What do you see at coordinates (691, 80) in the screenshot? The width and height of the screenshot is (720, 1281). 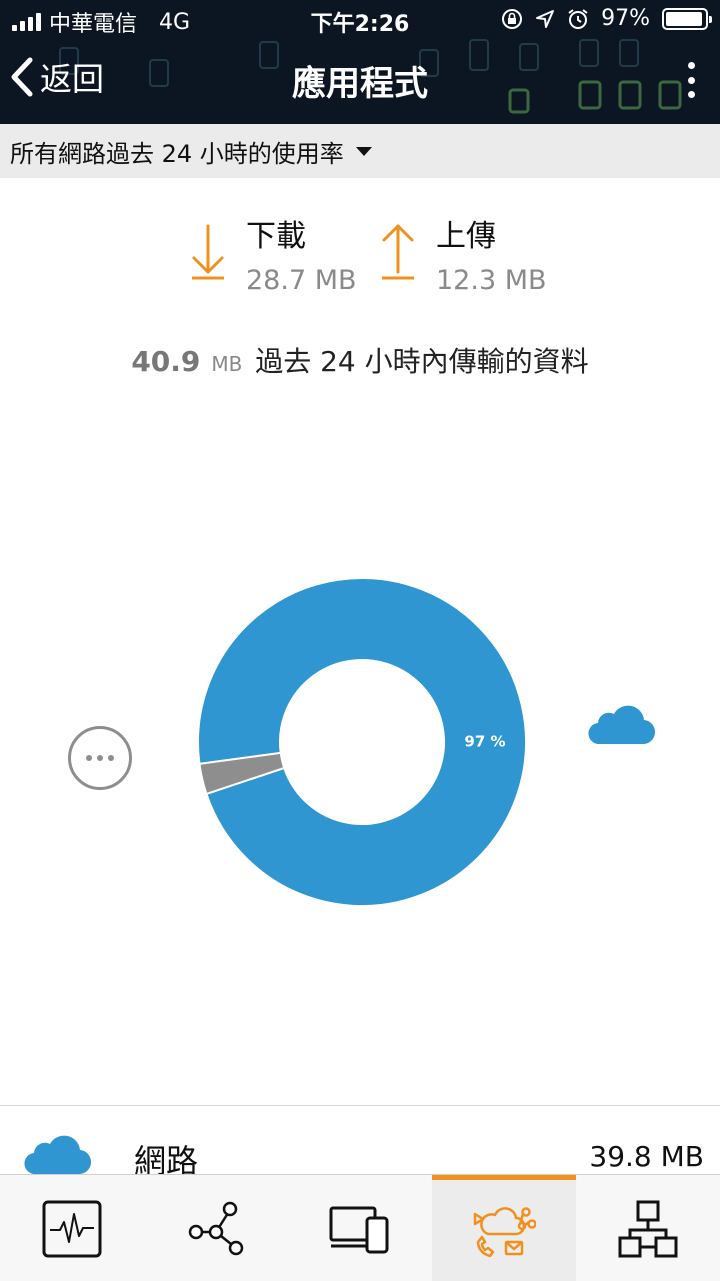 I see `more-options-icon` at bounding box center [691, 80].